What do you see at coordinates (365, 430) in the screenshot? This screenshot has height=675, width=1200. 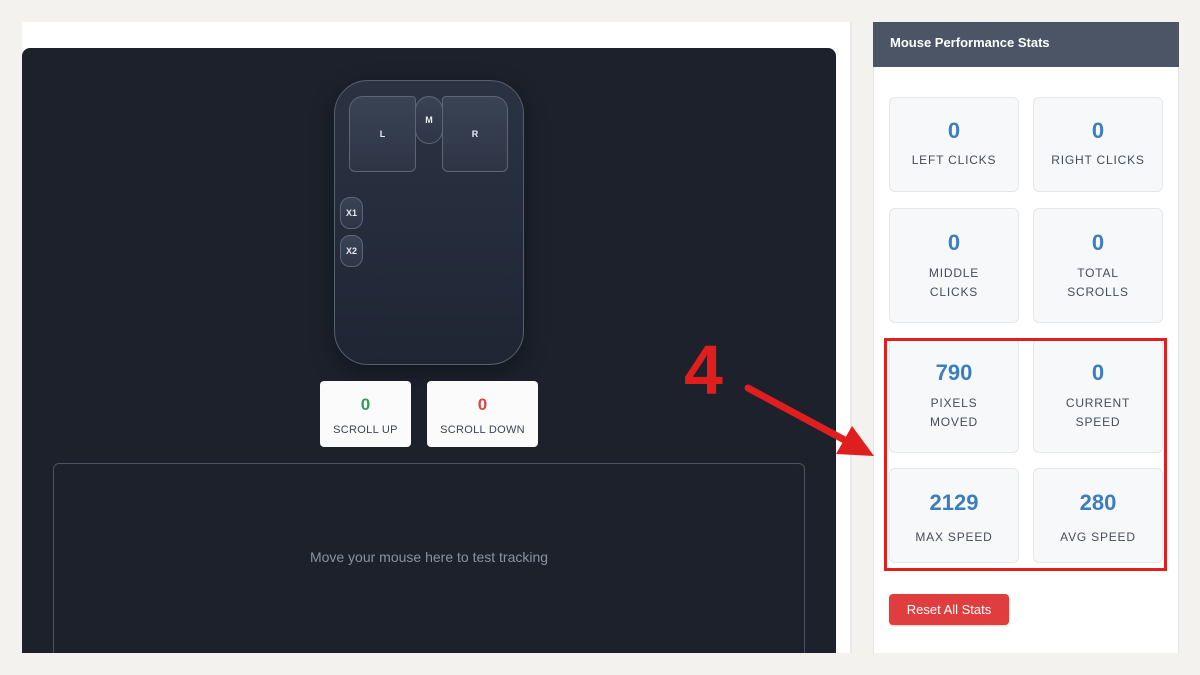 I see `scroll-up-label: SCROLL UP` at bounding box center [365, 430].